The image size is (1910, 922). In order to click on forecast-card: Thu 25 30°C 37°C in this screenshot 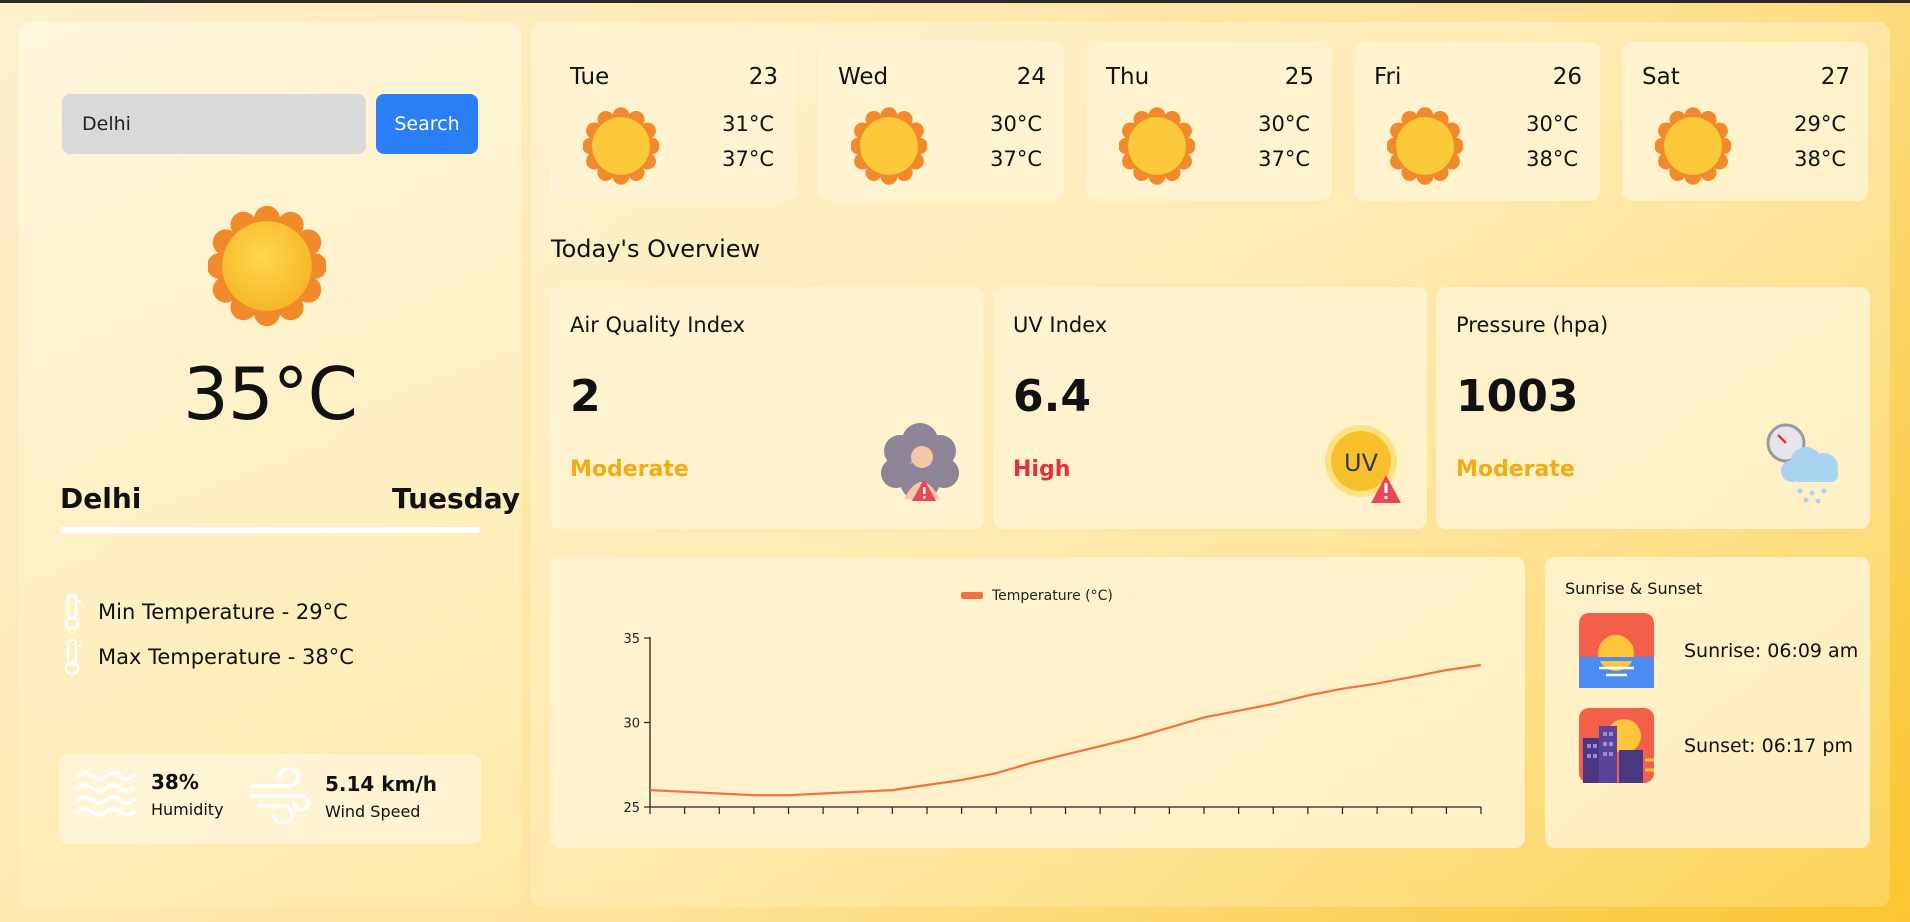, I will do `click(1209, 121)`.